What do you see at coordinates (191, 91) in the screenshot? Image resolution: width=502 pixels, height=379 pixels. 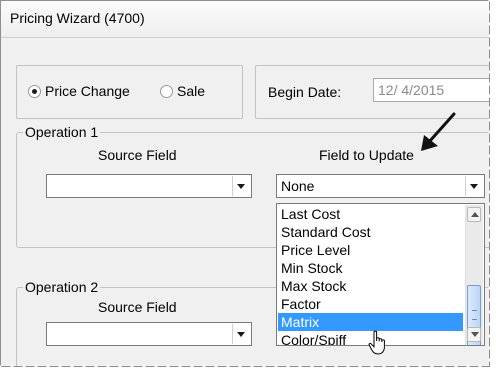 I see `radio-label-sale: Sale` at bounding box center [191, 91].